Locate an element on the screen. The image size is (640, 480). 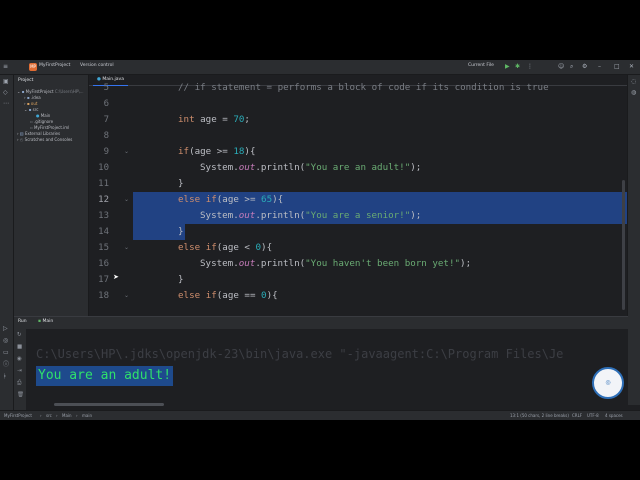
line-number: 18 is located at coordinates (103, 296).